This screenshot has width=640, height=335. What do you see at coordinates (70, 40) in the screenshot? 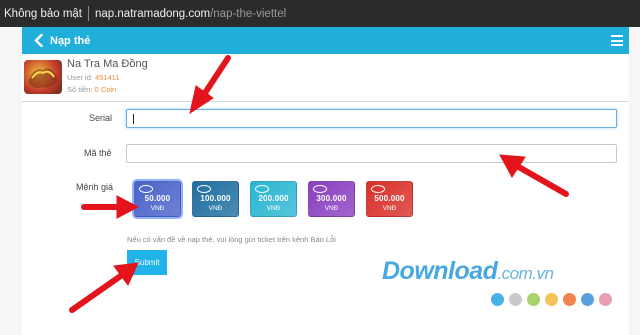
I see `page-title: Nạp thẻ` at bounding box center [70, 40].